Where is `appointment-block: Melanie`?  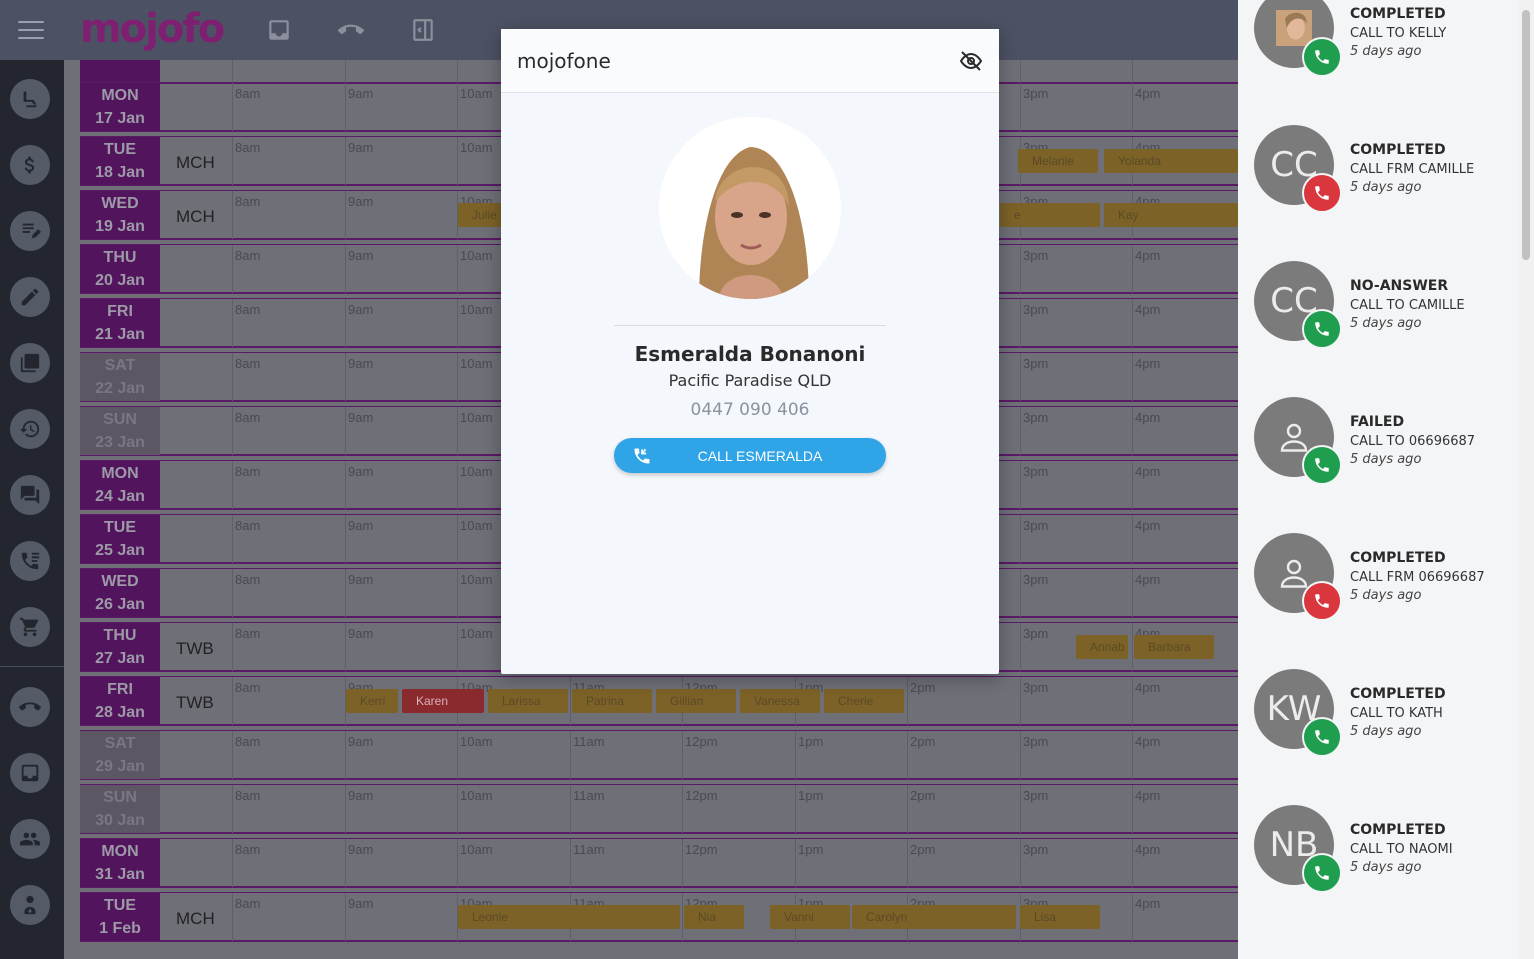 appointment-block: Melanie is located at coordinates (1058, 161).